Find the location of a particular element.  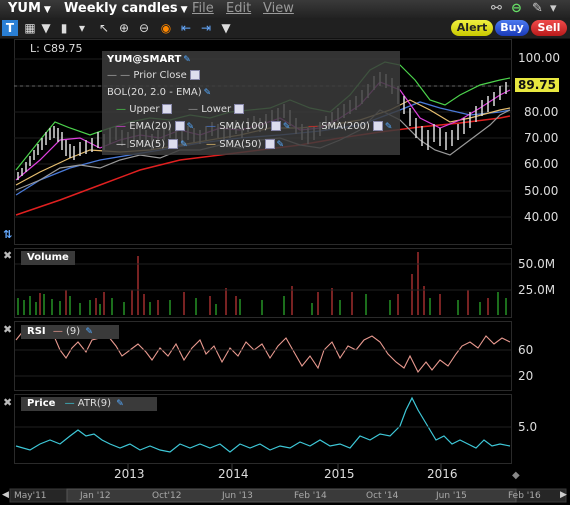

volume-pane is located at coordinates (263, 283).